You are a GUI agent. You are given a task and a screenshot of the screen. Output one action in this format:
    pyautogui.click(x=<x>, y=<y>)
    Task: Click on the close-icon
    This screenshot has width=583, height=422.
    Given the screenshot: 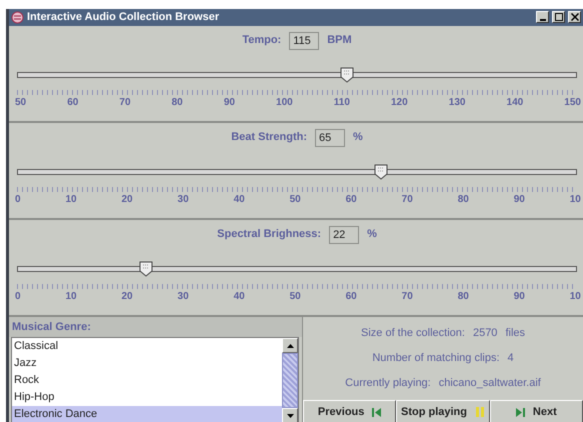 What is the action you would take?
    pyautogui.click(x=574, y=17)
    